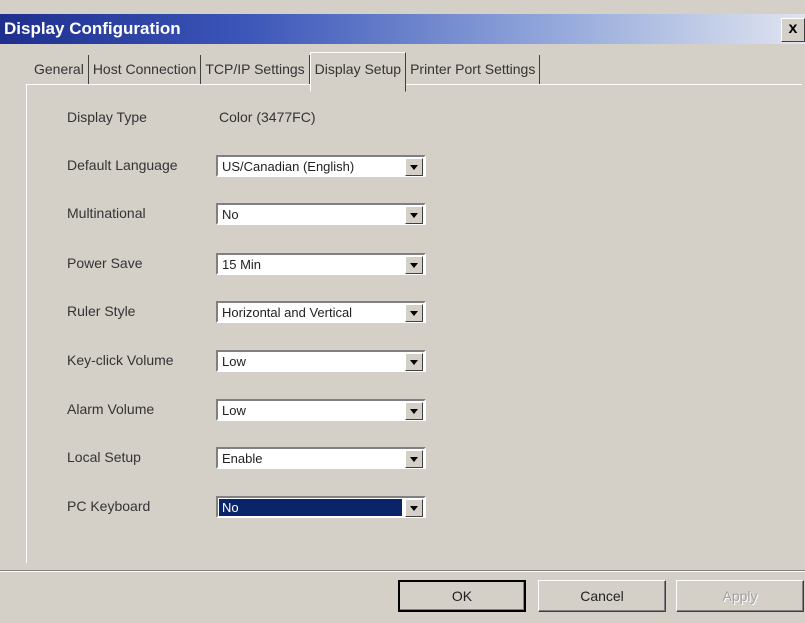 The image size is (805, 623). Describe the element at coordinates (234, 410) in the screenshot. I see `alarm-volume-value: Low` at that location.